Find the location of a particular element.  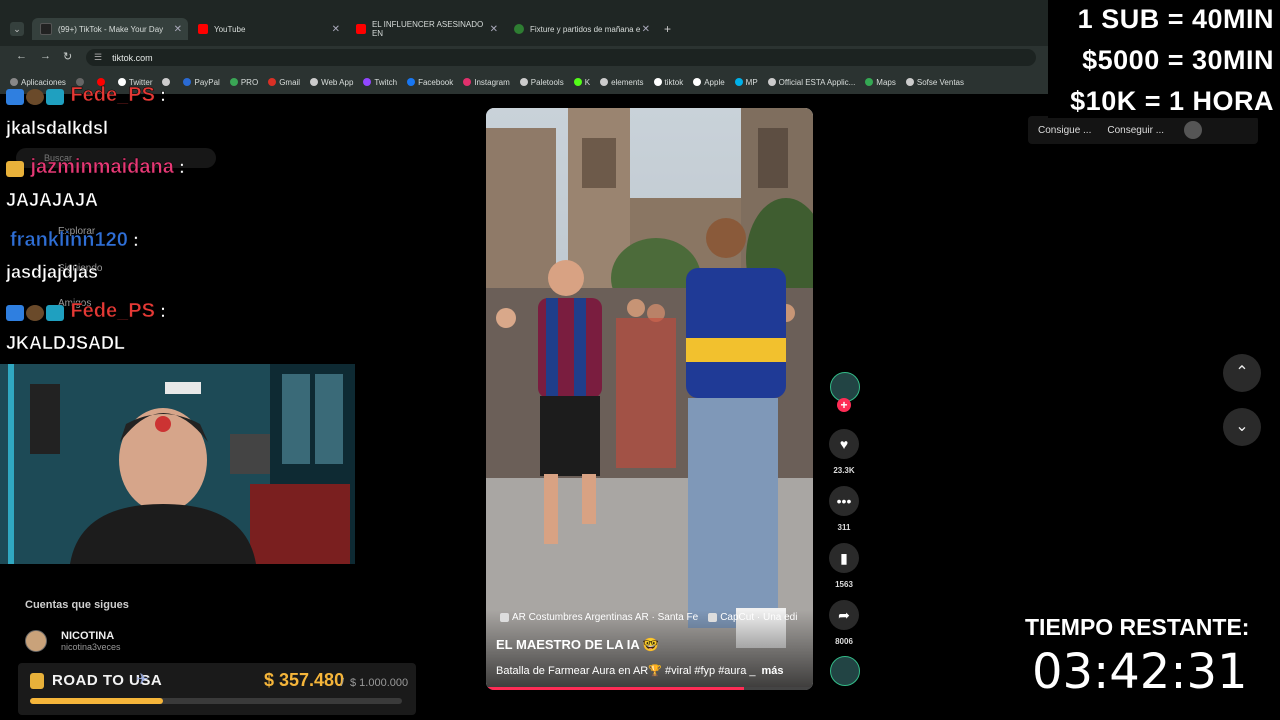

crown-badge-icon is located at coordinates (15, 168).